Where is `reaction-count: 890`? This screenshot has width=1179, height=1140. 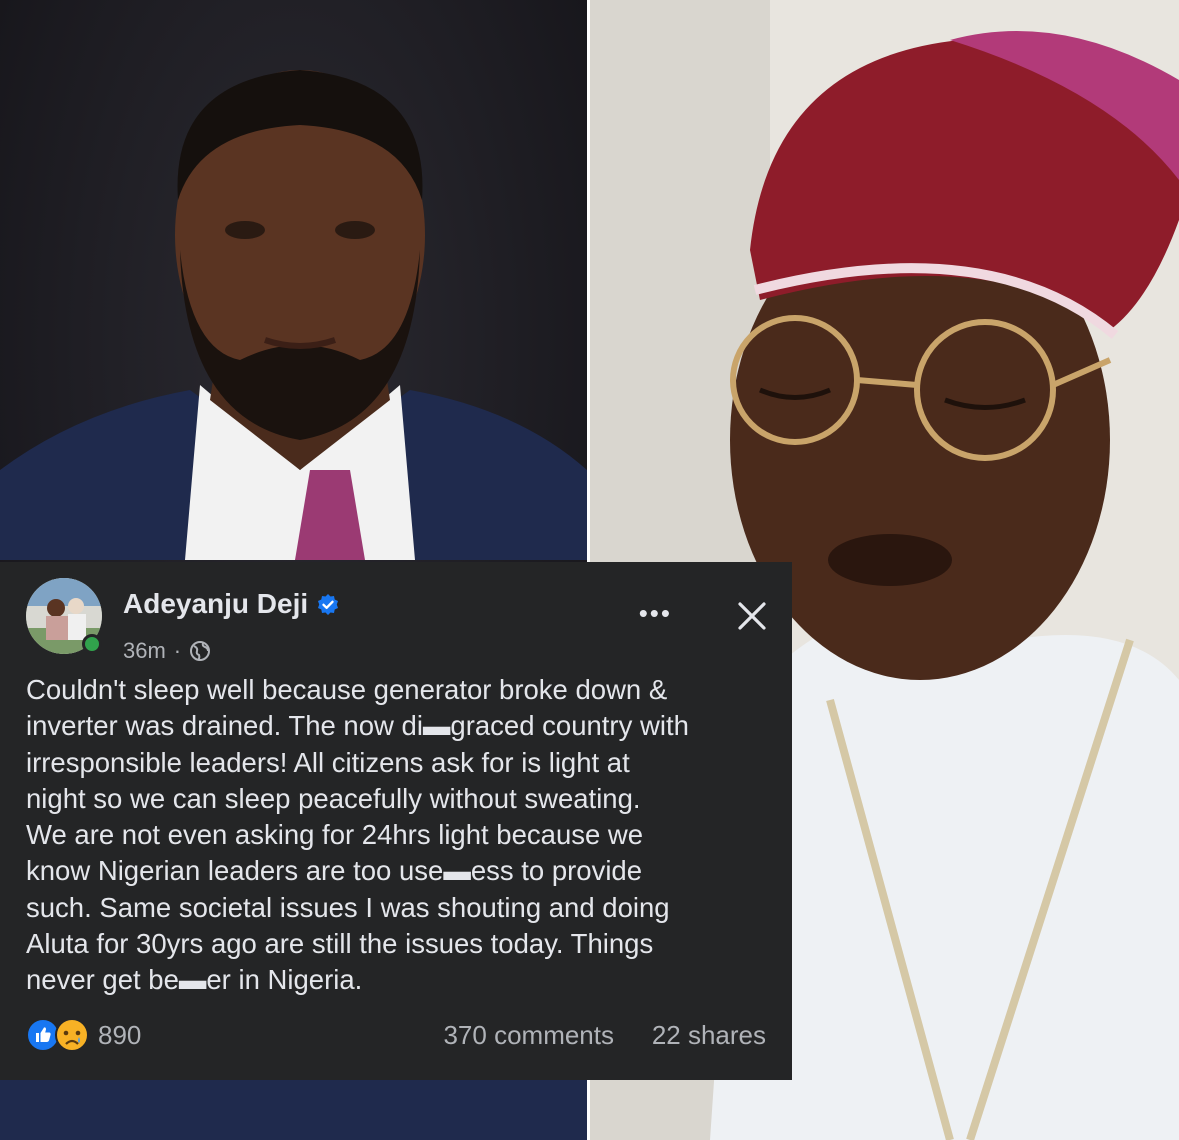
reaction-count: 890 is located at coordinates (119, 1035).